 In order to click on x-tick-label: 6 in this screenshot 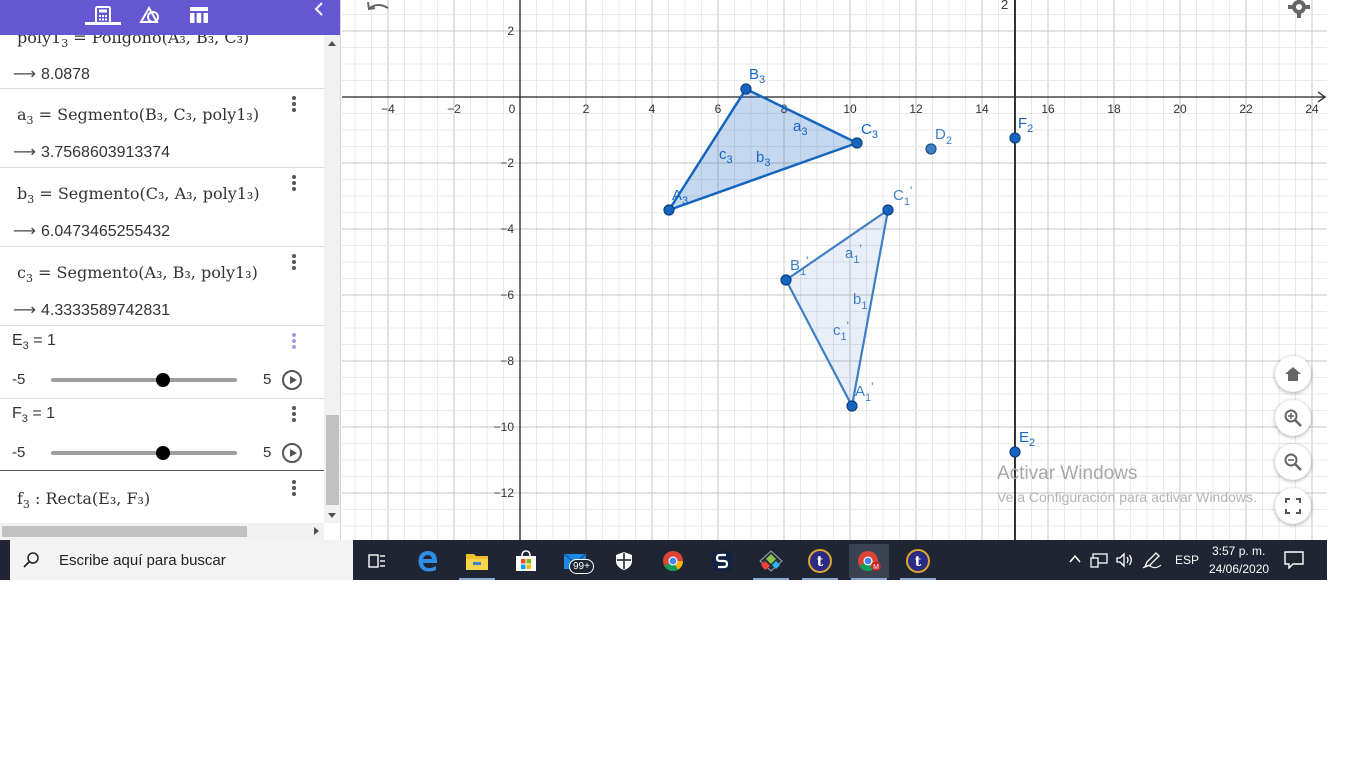, I will do `click(718, 109)`.